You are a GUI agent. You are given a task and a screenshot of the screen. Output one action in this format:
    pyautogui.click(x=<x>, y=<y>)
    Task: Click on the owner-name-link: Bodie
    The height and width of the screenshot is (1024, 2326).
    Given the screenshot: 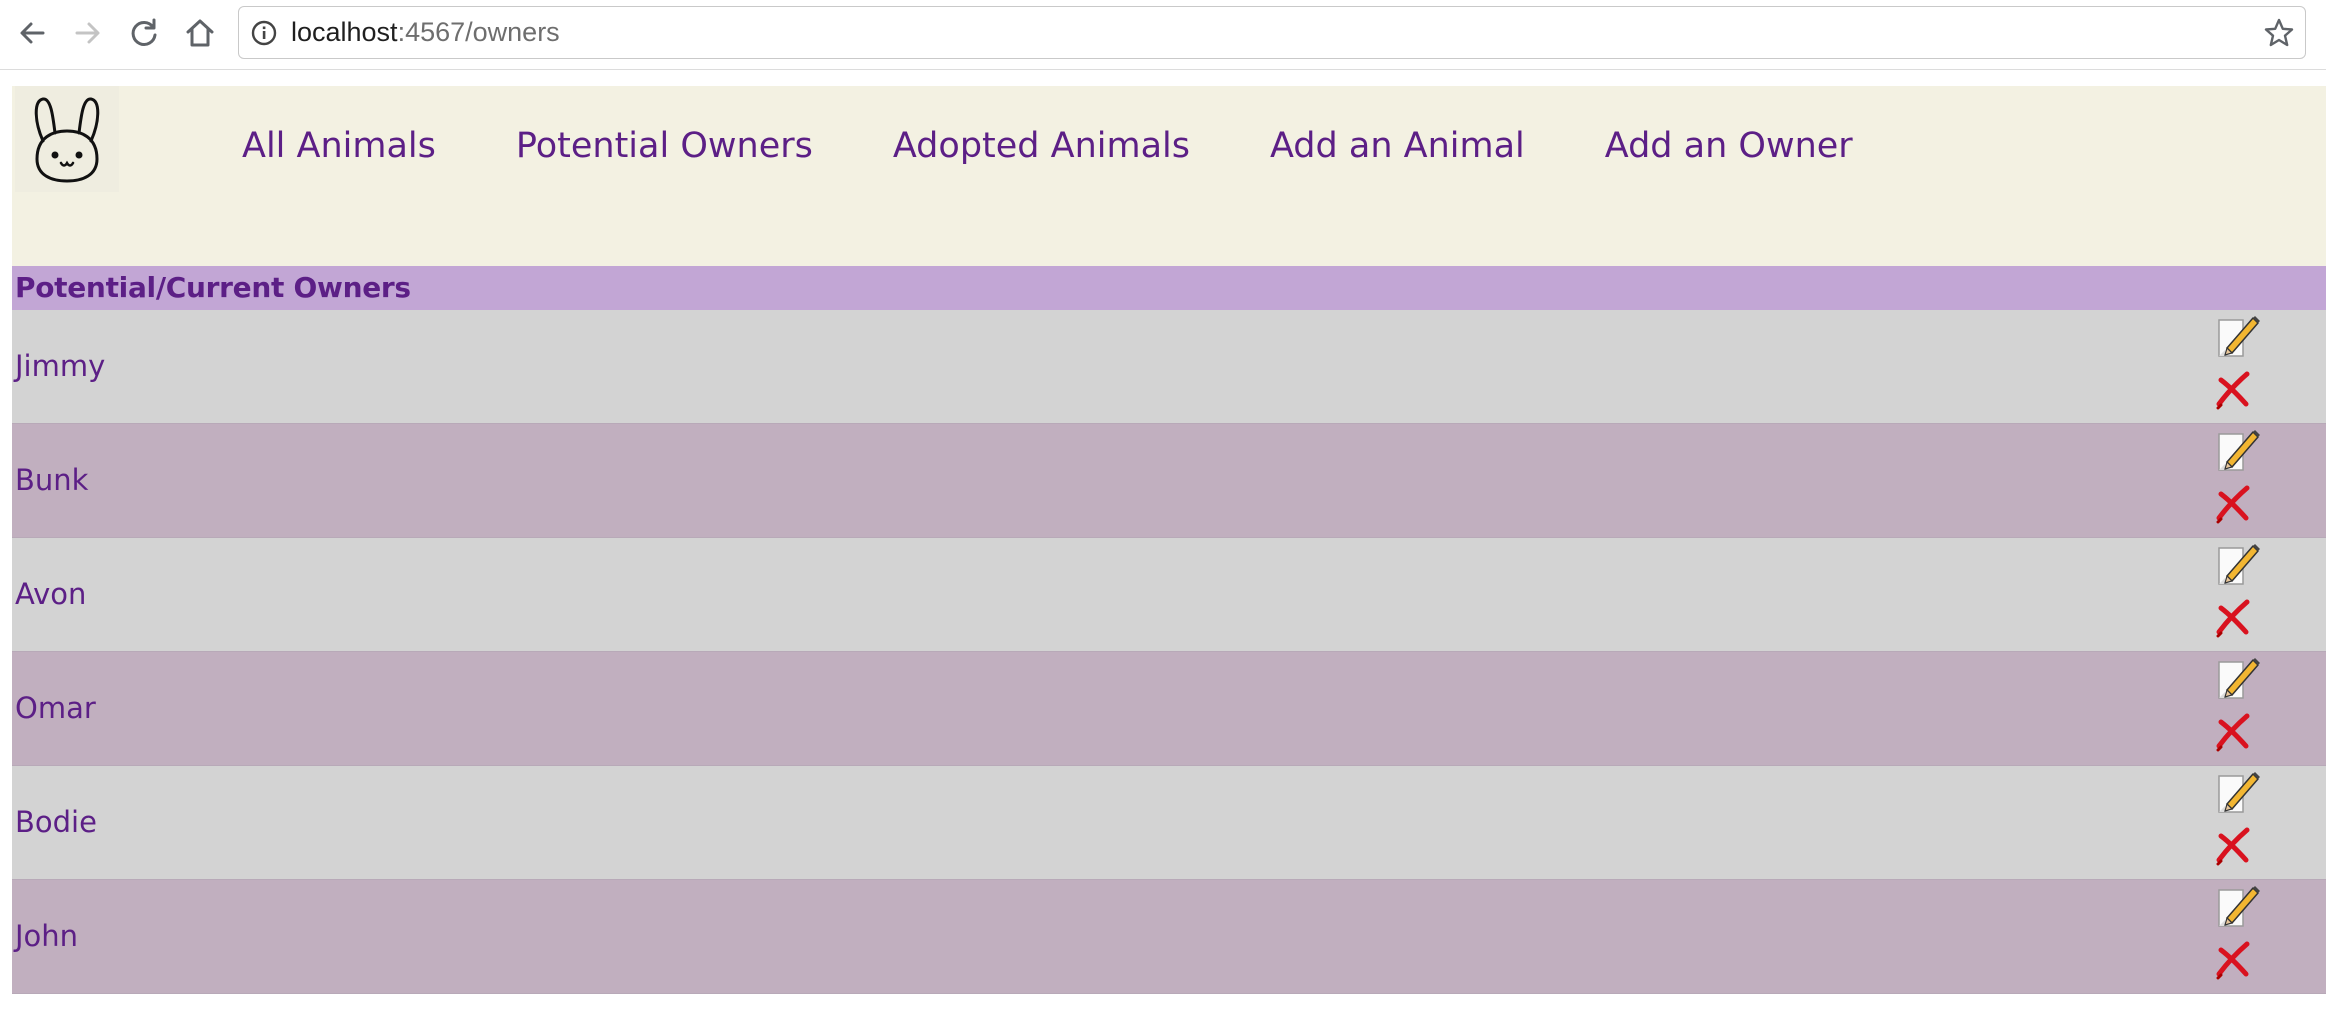 What is the action you would take?
    pyautogui.click(x=56, y=822)
    